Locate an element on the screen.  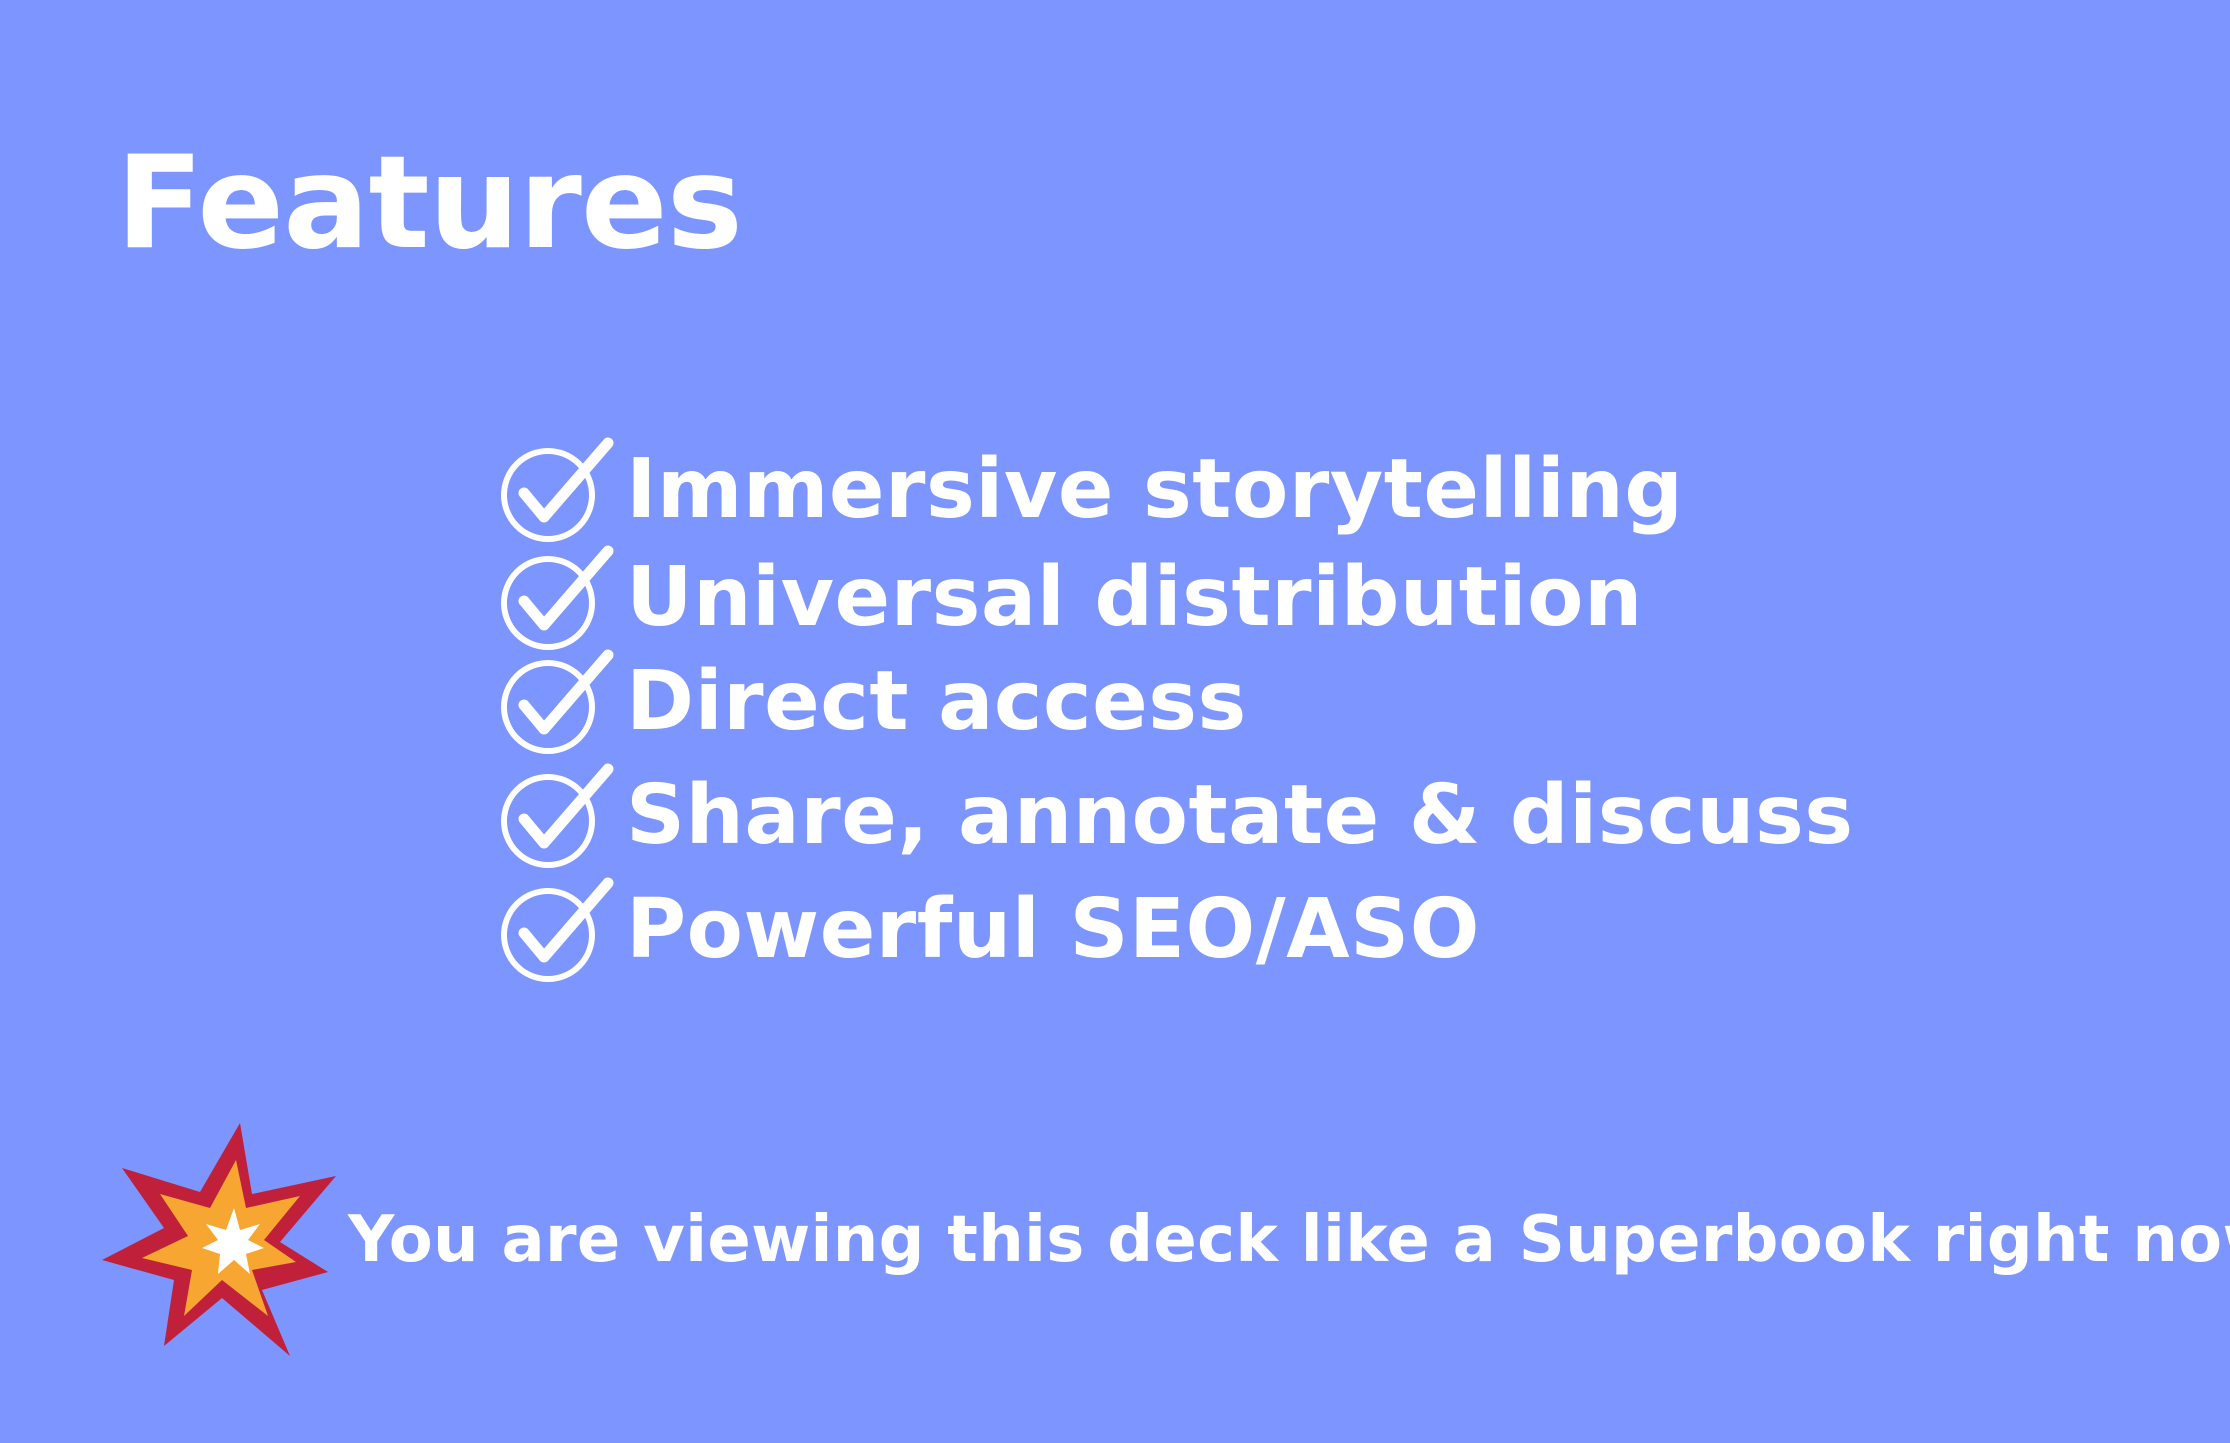
feature-item-immersive-storytelling: Immersive storytelling is located at coordinates (1091, 490).